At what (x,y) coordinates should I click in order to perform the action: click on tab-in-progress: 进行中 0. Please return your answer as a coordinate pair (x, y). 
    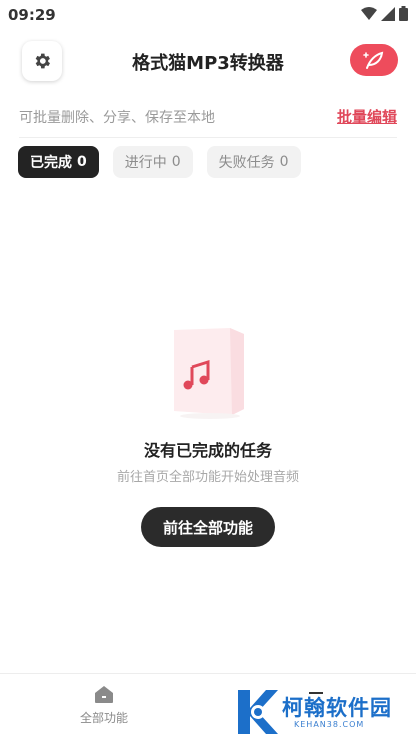
    Looking at the image, I should click on (152, 162).